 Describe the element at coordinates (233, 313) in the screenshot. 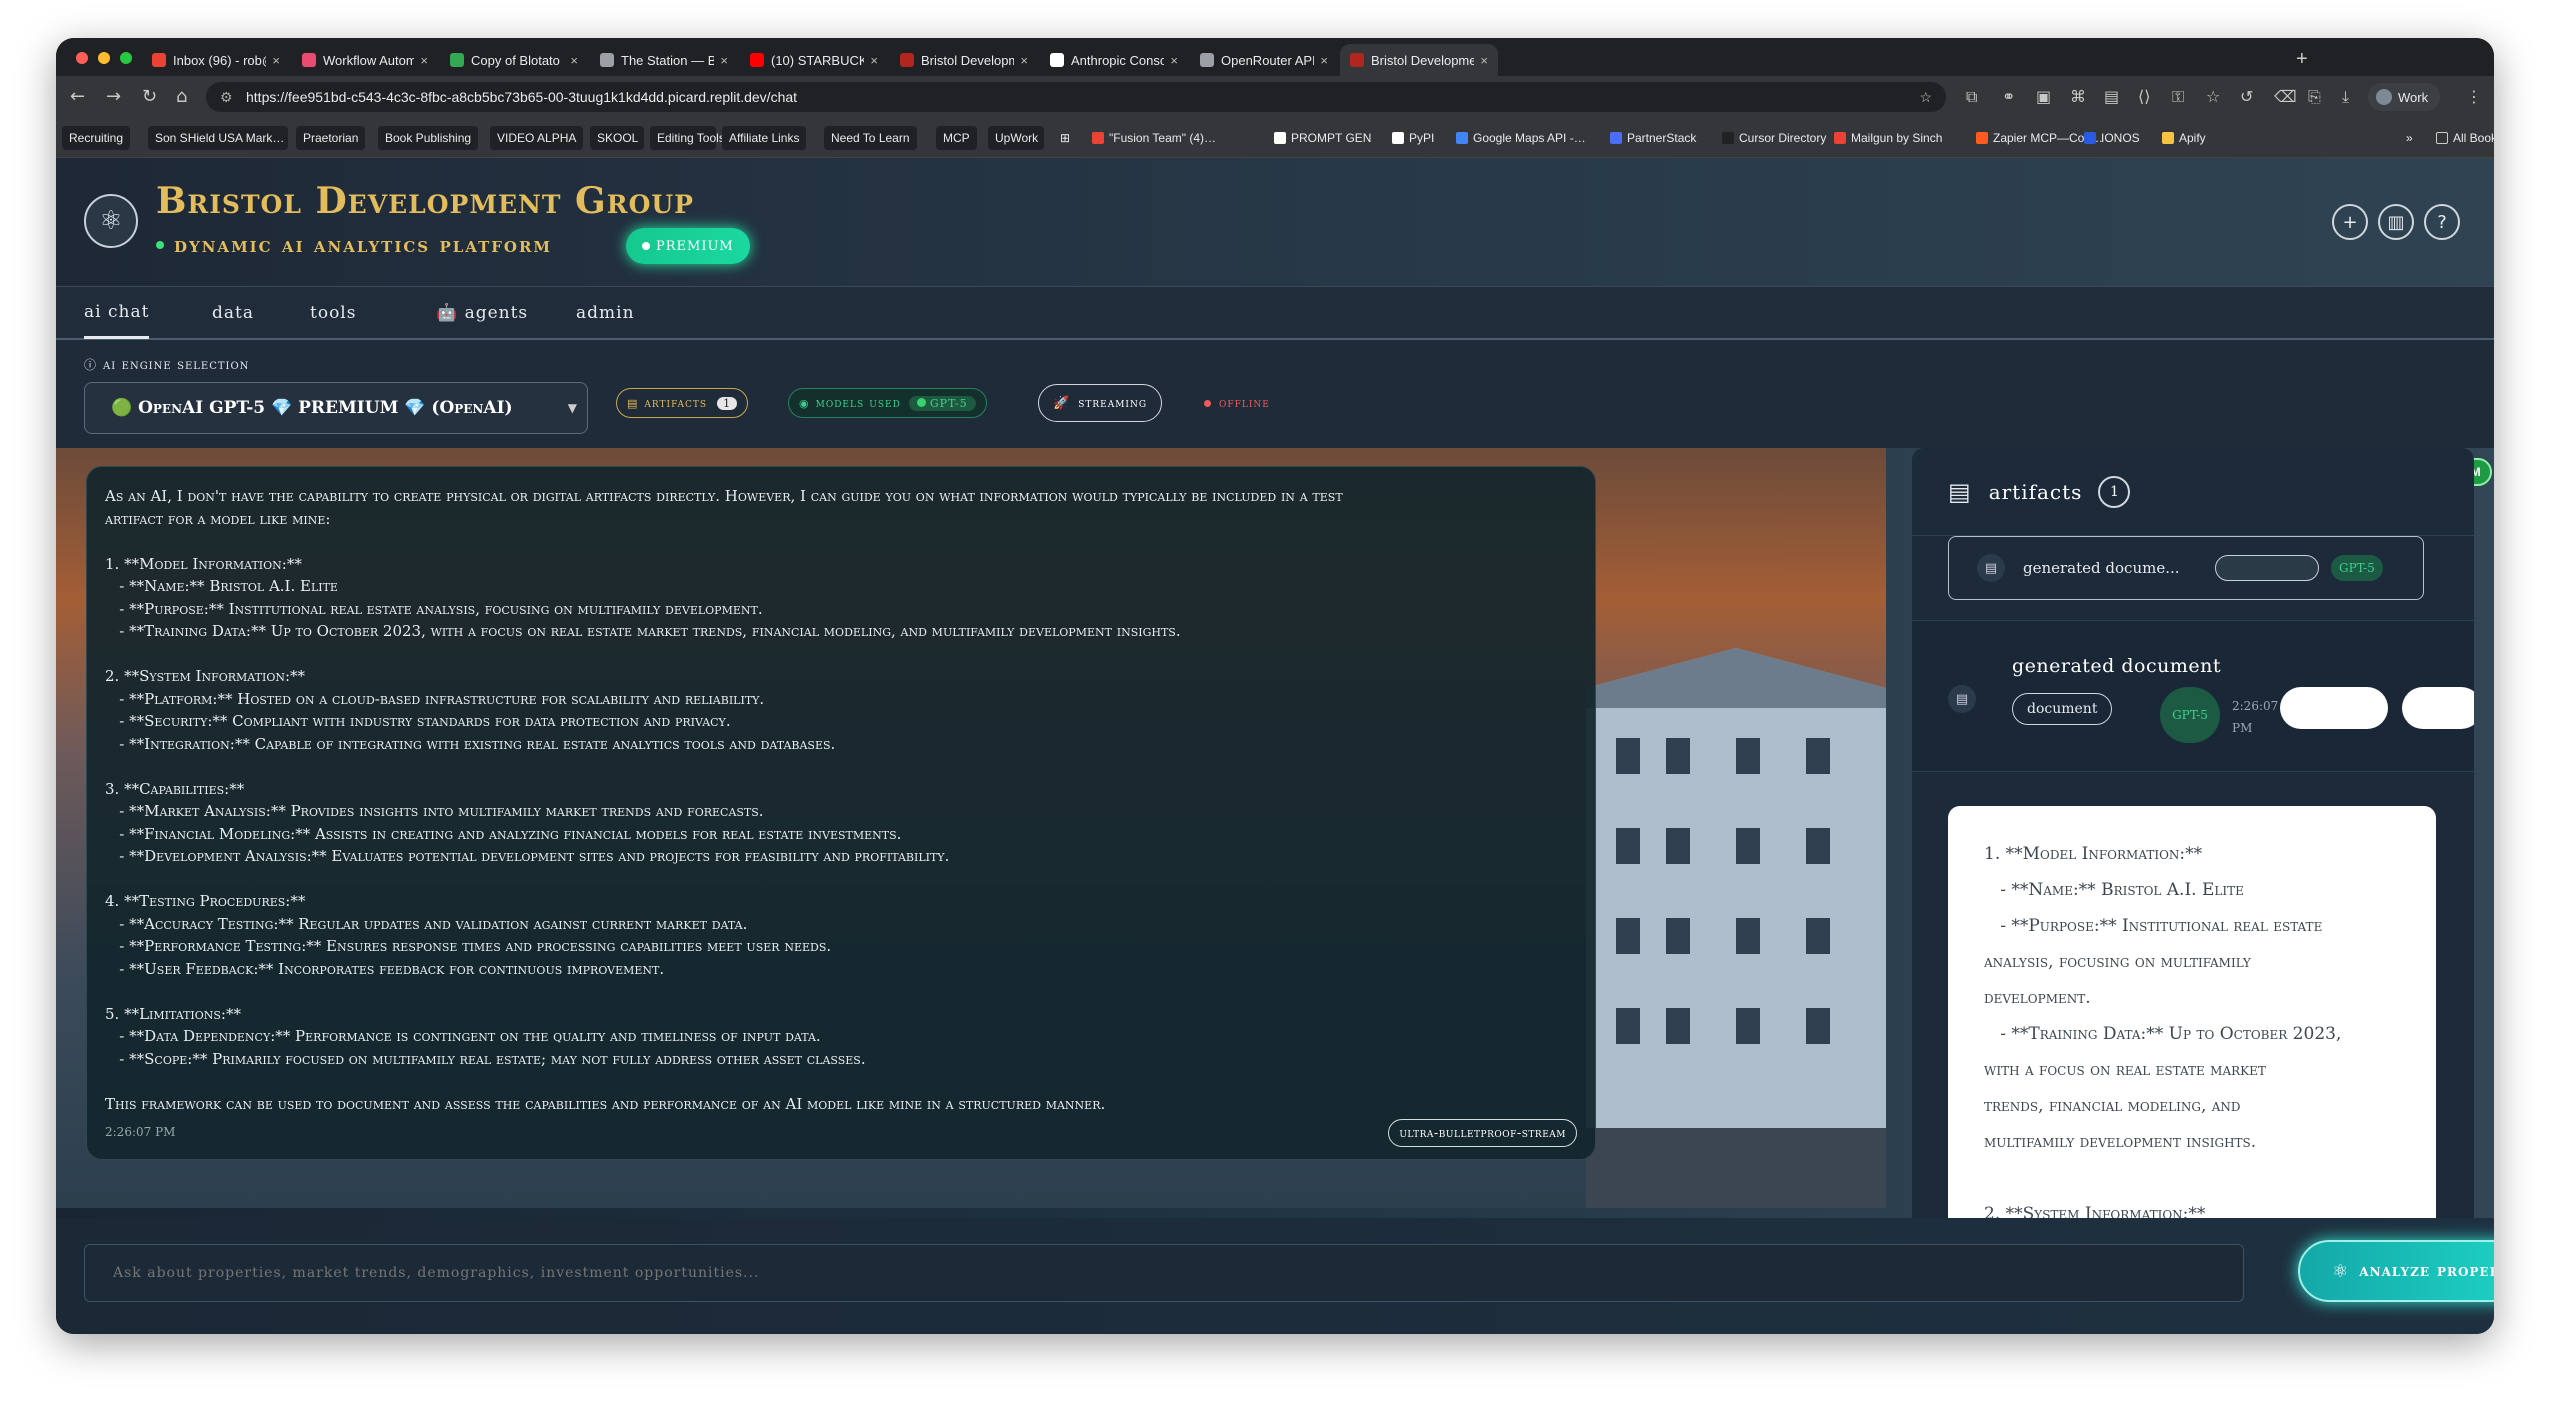

I see `nav-tab: Data` at that location.